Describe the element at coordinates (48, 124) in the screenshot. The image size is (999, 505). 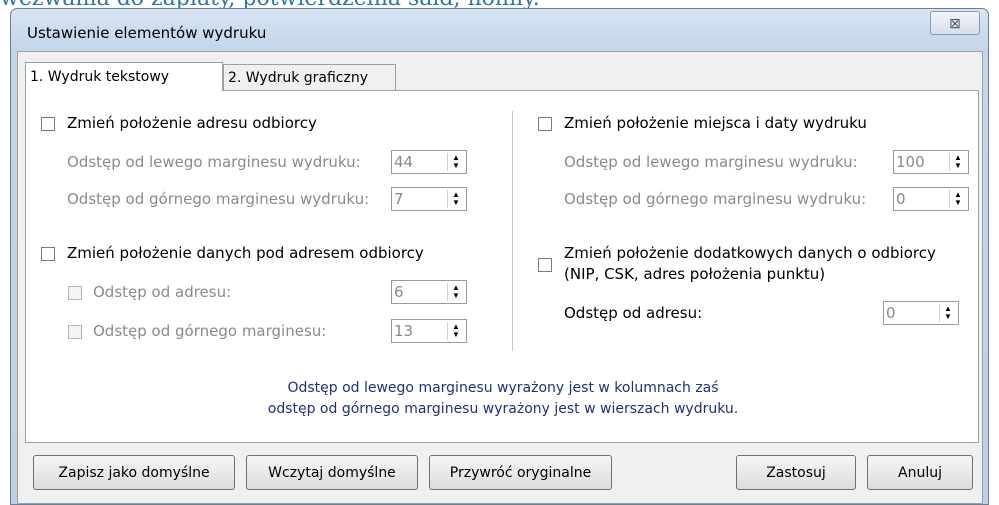
I see `address-position-checkbox` at that location.